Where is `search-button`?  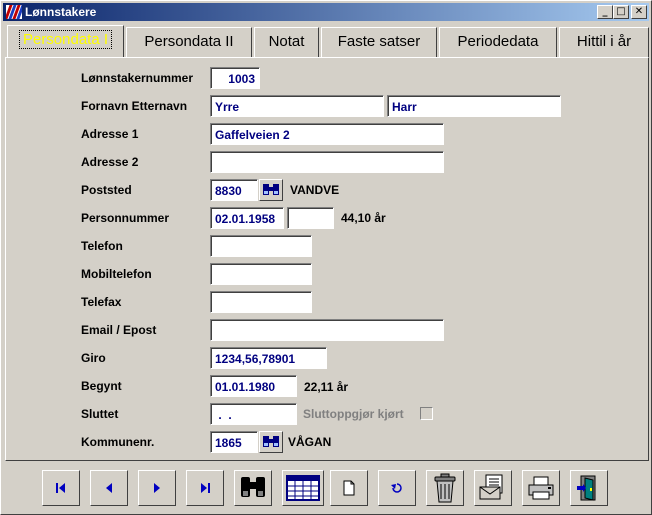 search-button is located at coordinates (253, 488).